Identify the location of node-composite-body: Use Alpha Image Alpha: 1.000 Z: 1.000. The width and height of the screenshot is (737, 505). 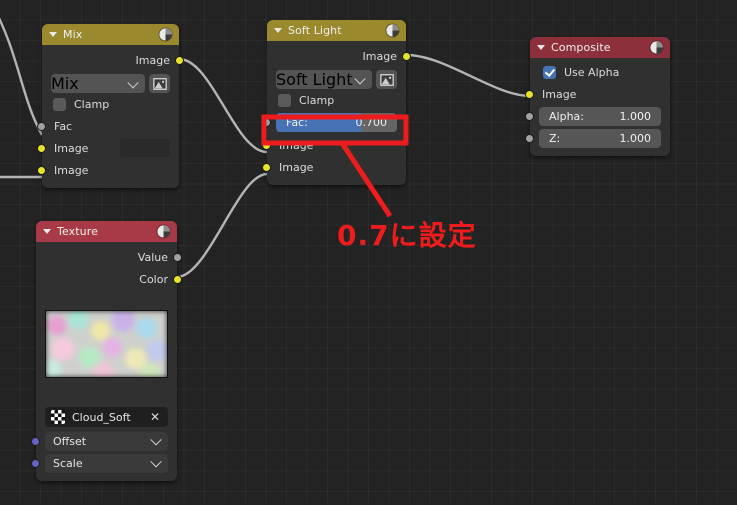
(597, 107).